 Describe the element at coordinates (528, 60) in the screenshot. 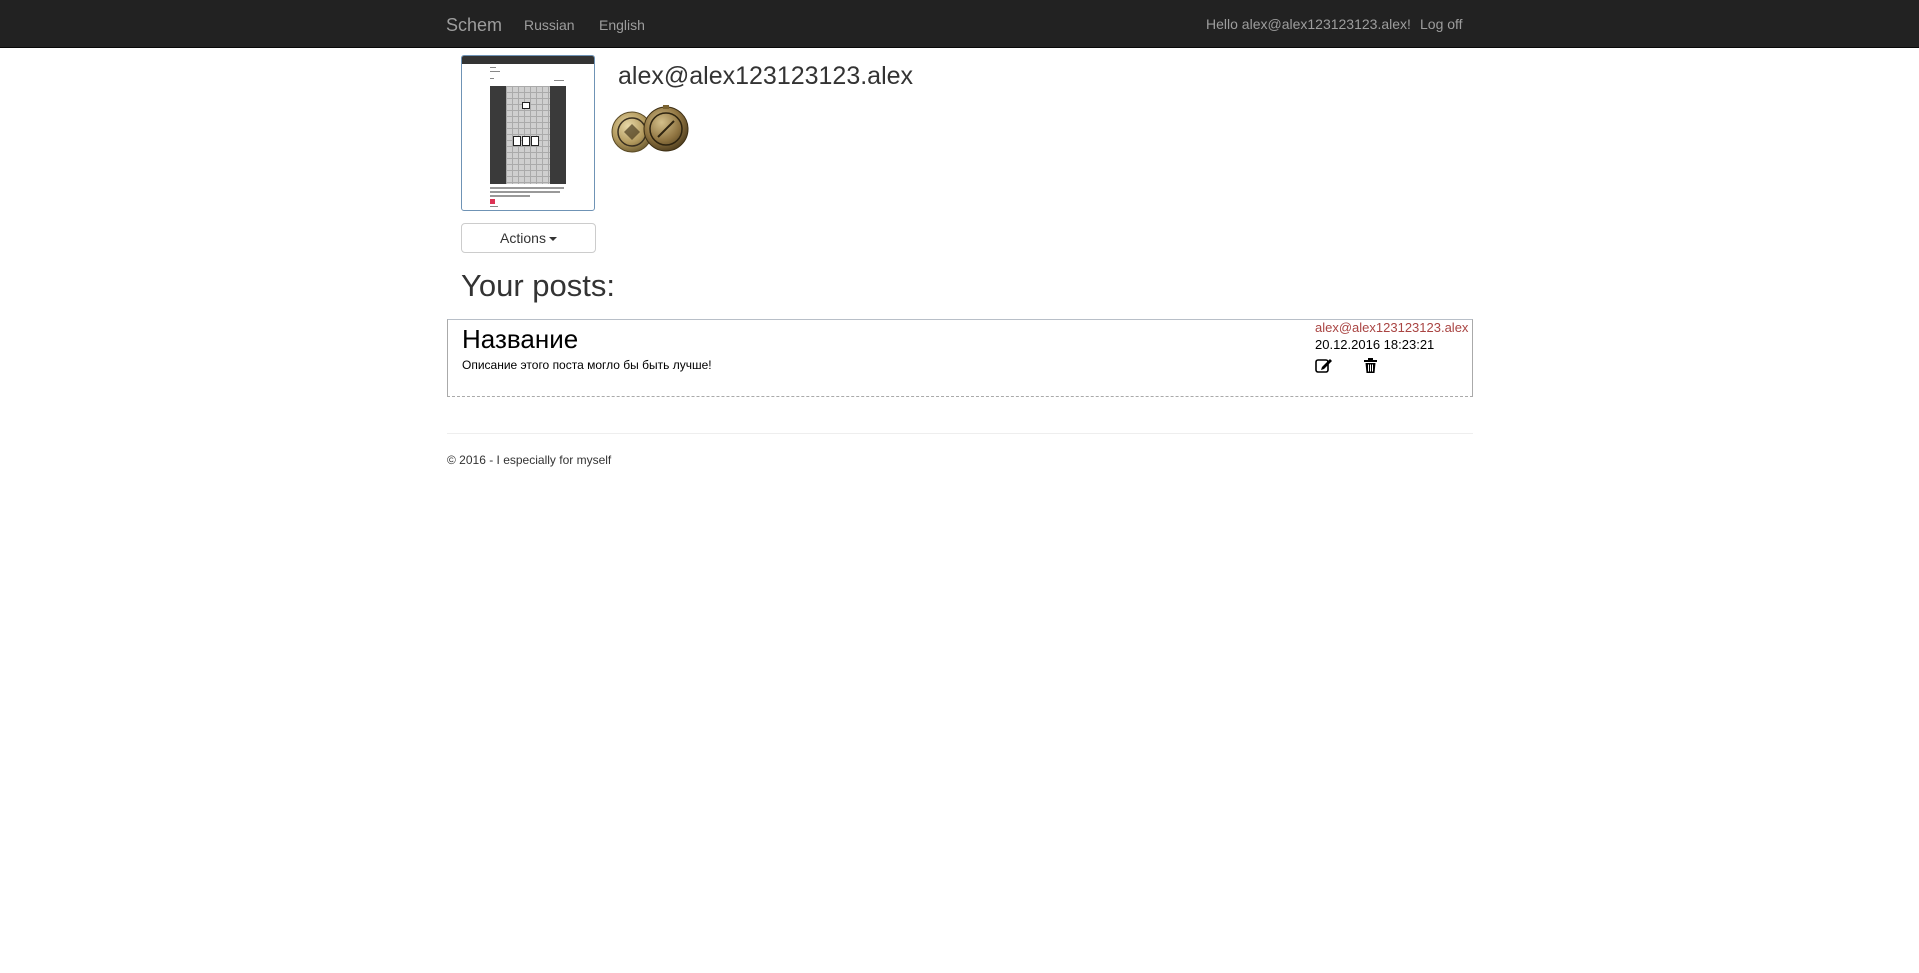

I see `avatar-screenshot-header` at that location.